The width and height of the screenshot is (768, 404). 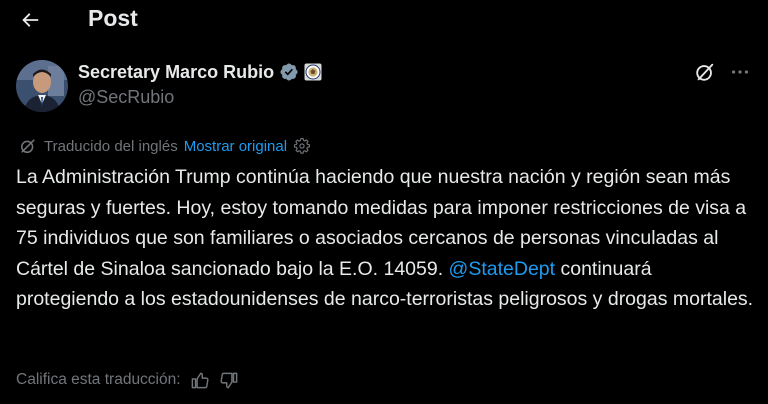 What do you see at coordinates (235, 146) in the screenshot?
I see `show-original-link: Mostrar original` at bounding box center [235, 146].